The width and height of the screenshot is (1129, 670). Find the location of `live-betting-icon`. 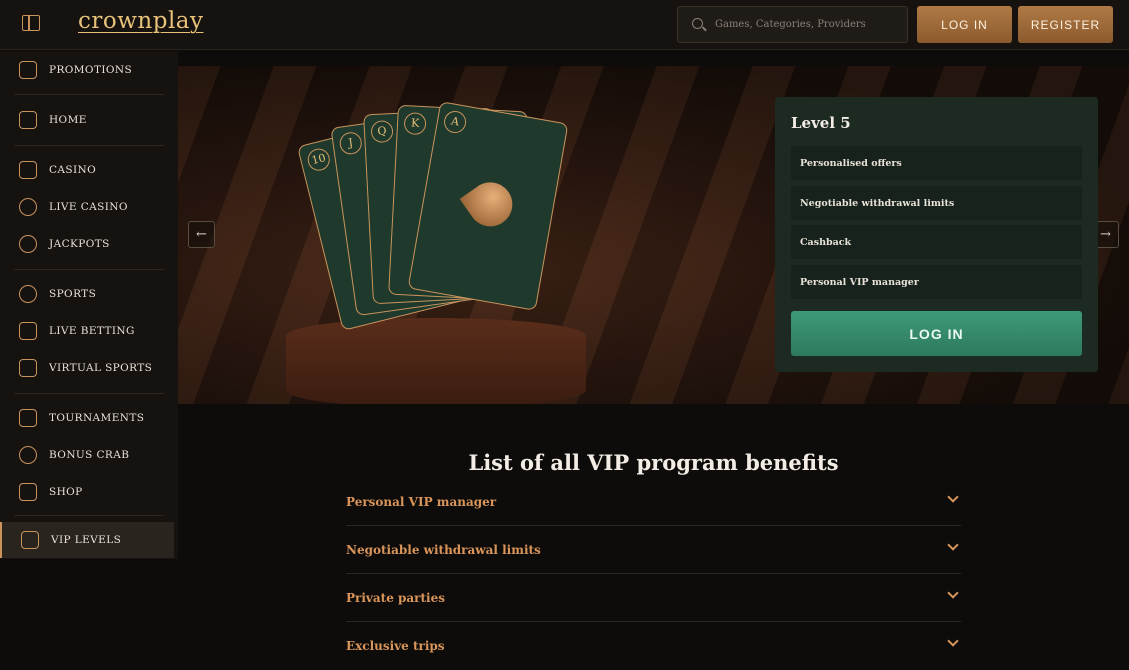

live-betting-icon is located at coordinates (28, 331).